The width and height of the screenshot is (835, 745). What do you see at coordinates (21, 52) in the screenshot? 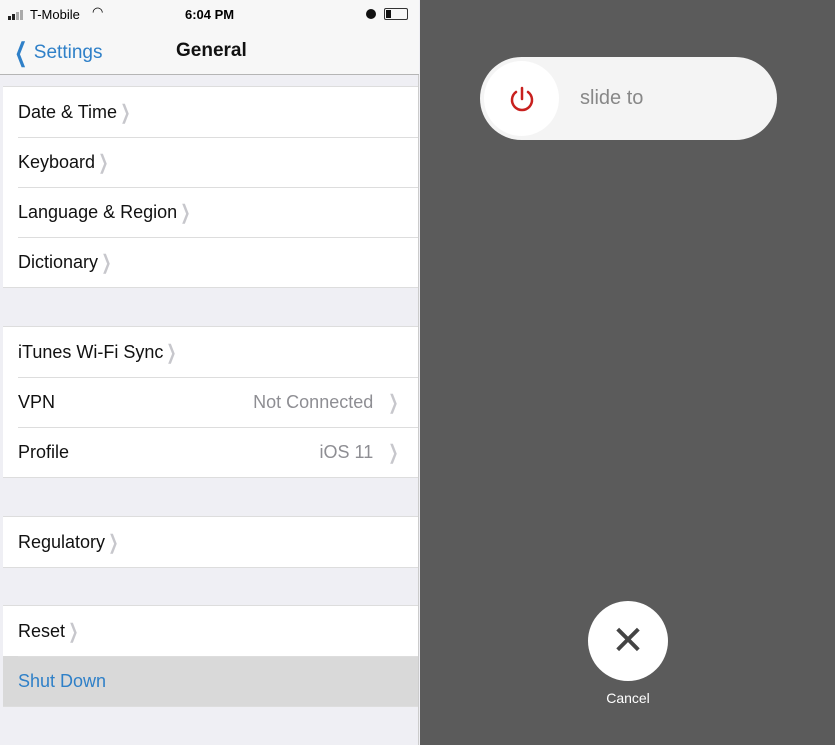
I see `chevron-left-icon: ❮` at bounding box center [21, 52].